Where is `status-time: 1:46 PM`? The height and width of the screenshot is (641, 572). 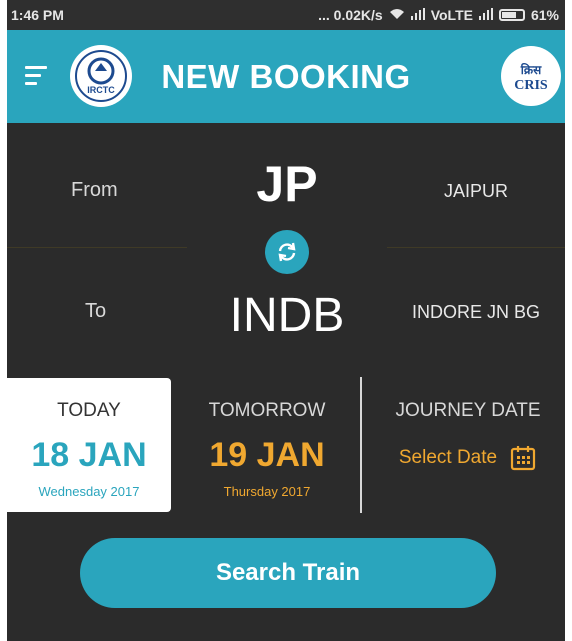 status-time: 1:46 PM is located at coordinates (37, 15).